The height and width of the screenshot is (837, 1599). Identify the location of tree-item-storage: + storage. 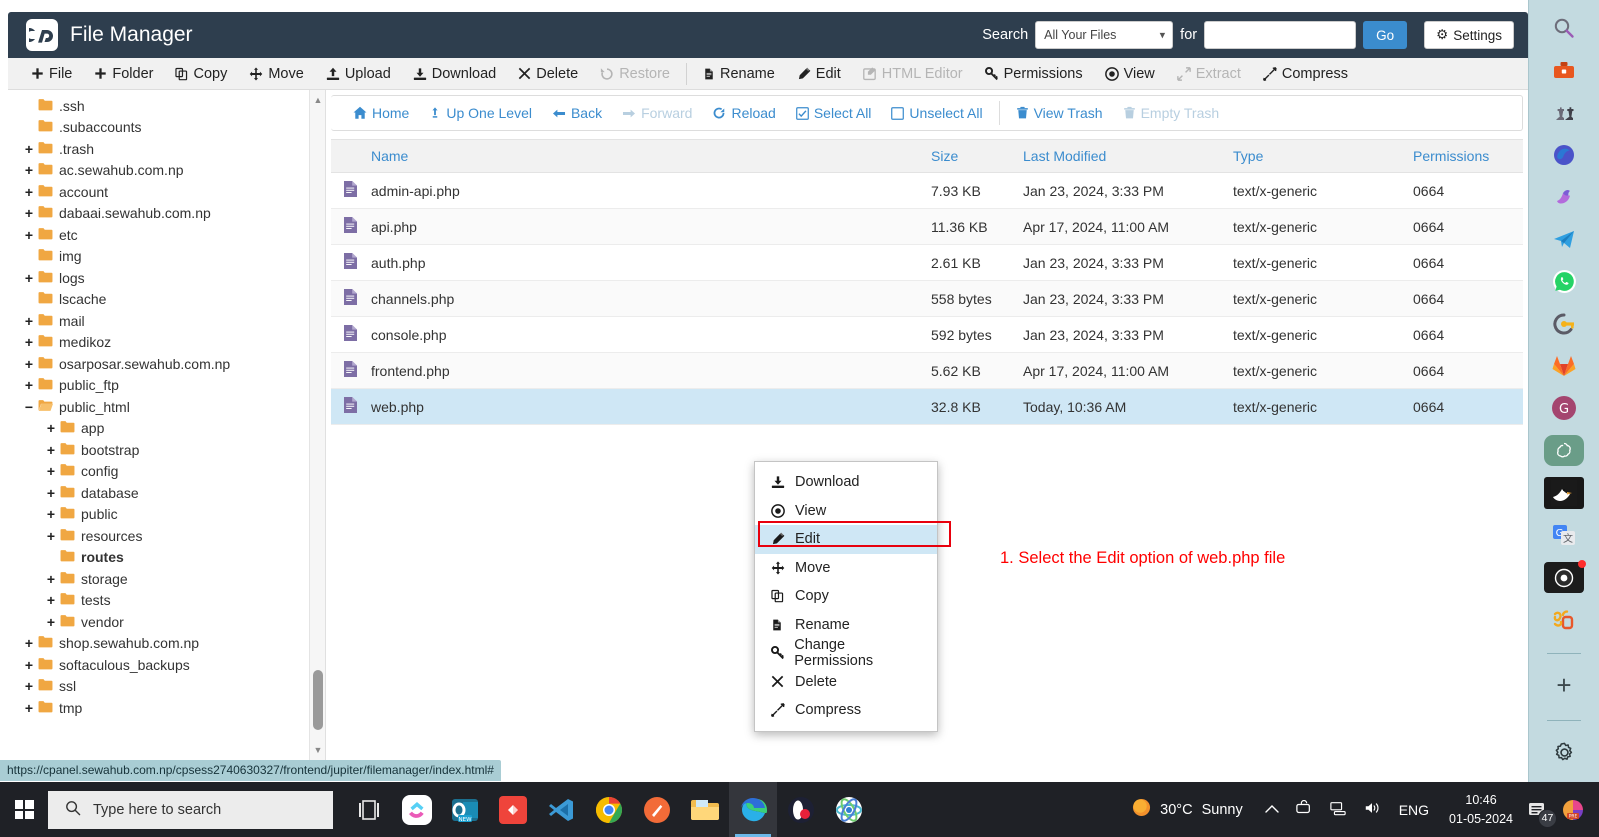
(166, 579).